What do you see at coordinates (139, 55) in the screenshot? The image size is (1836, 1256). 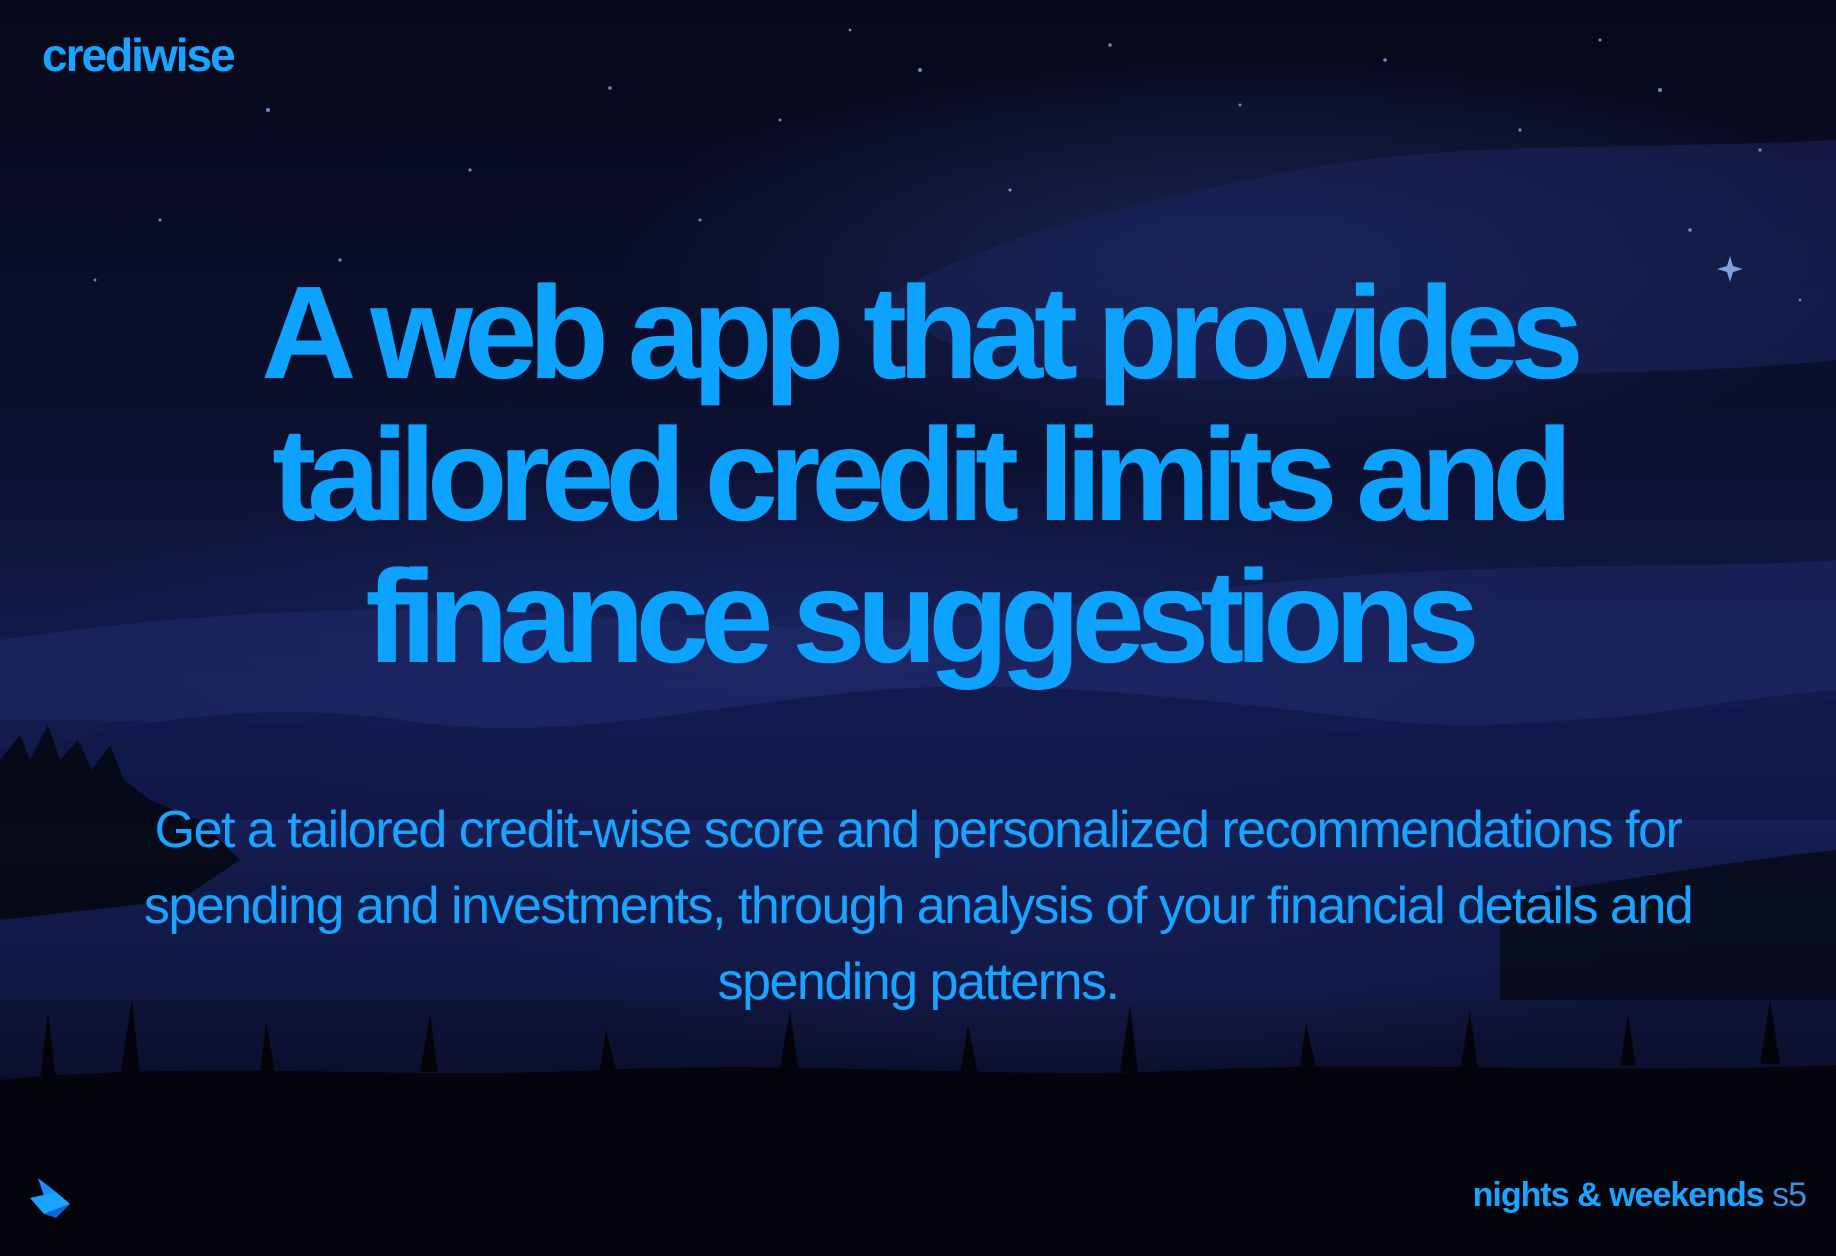 I see `crediwise-logo: crediwise` at bounding box center [139, 55].